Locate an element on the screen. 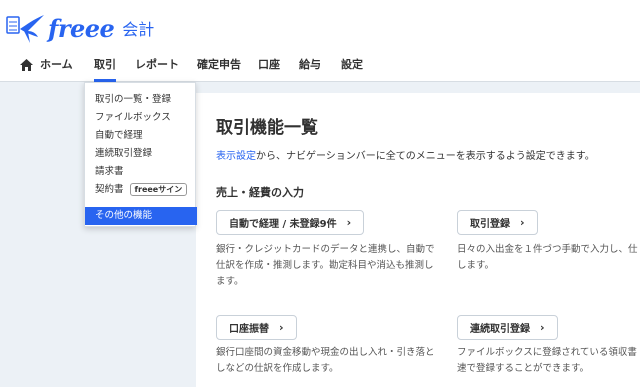  menu-item-auto-bookkeeping: 自動で経理 is located at coordinates (119, 134).